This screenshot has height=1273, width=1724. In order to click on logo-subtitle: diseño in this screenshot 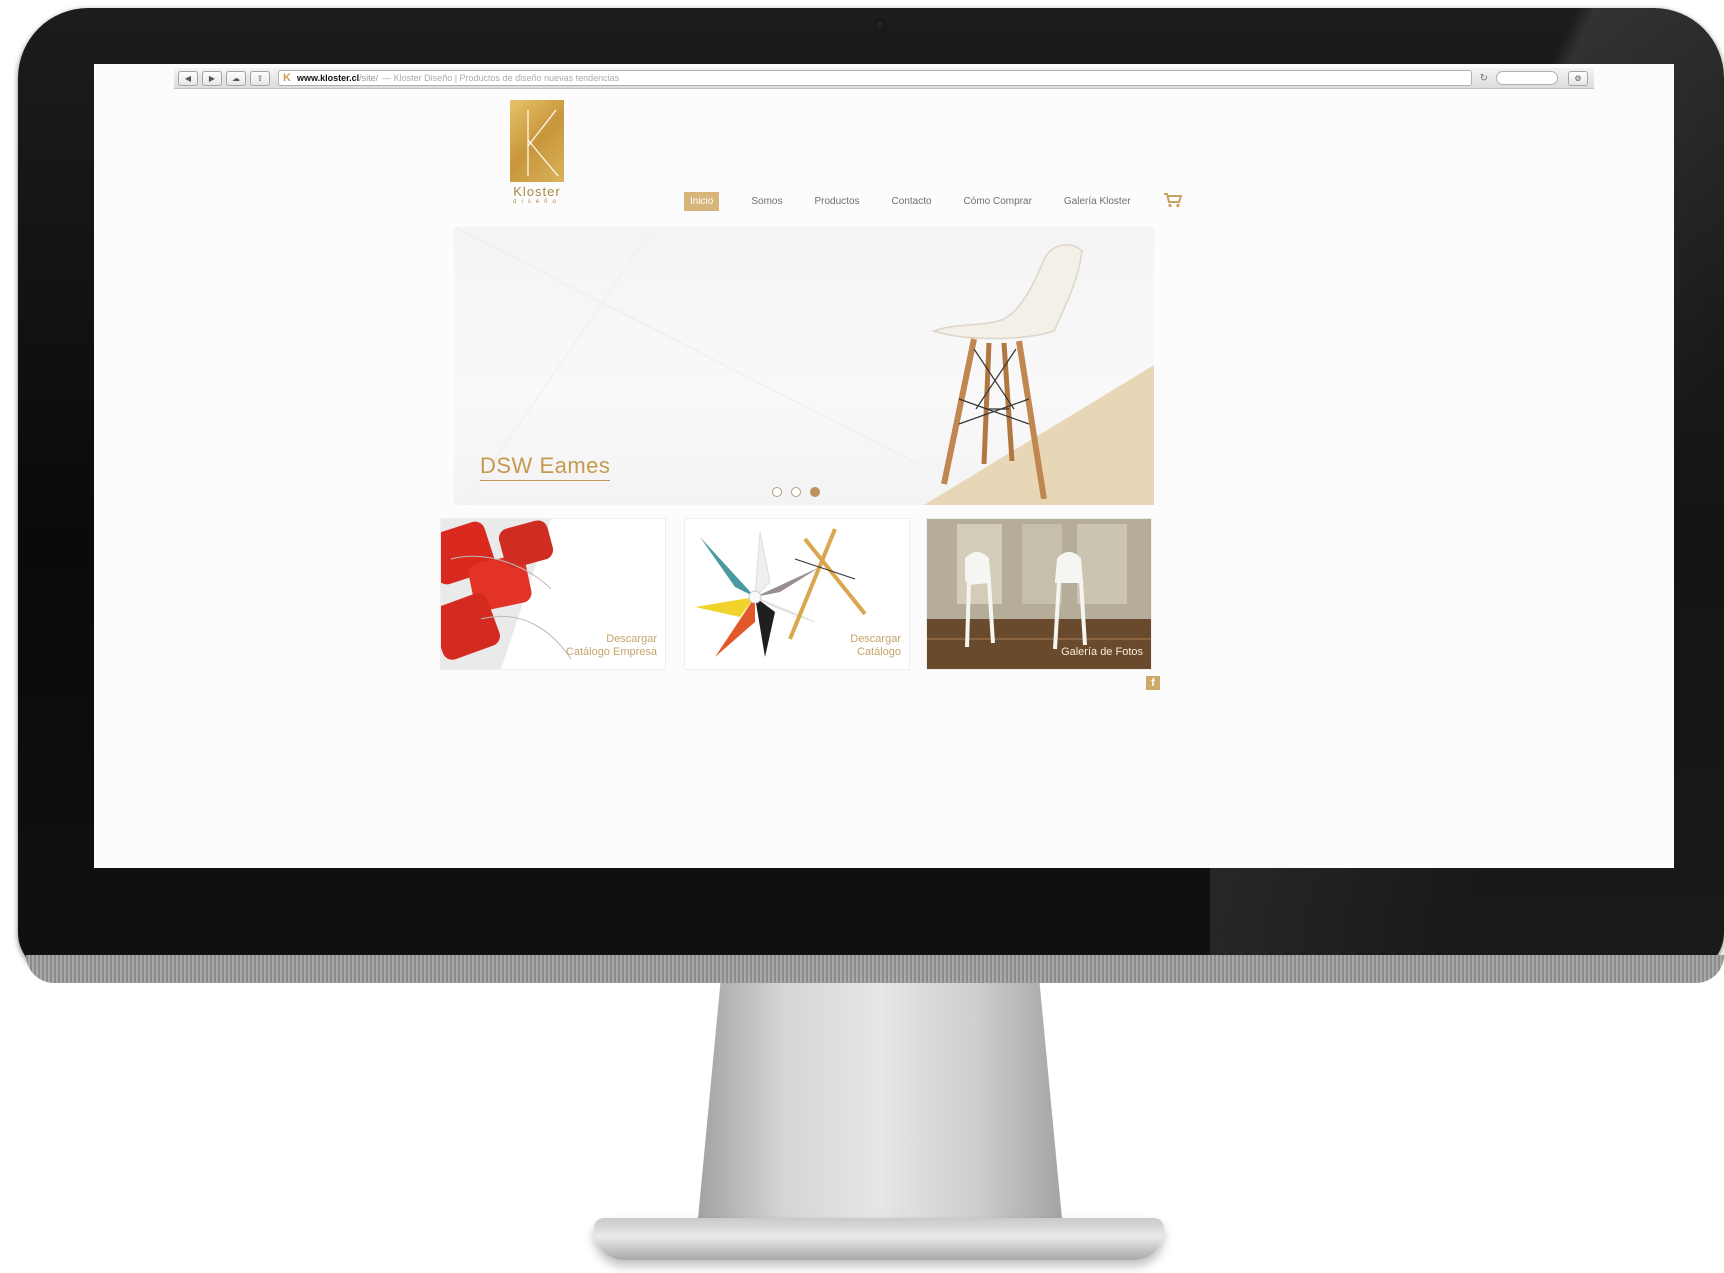, I will do `click(537, 202)`.